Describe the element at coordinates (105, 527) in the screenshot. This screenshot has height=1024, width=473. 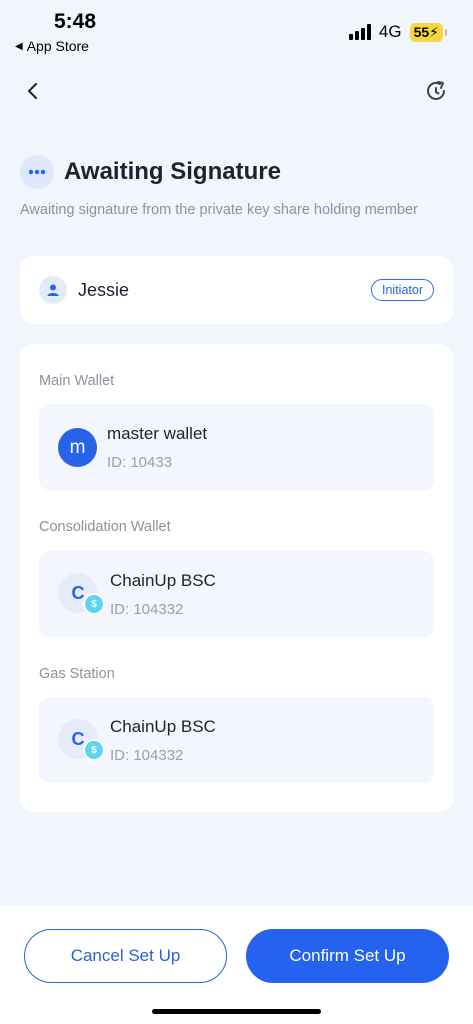
I see `consolidation-wallet-label: Consolidation Wallet` at that location.